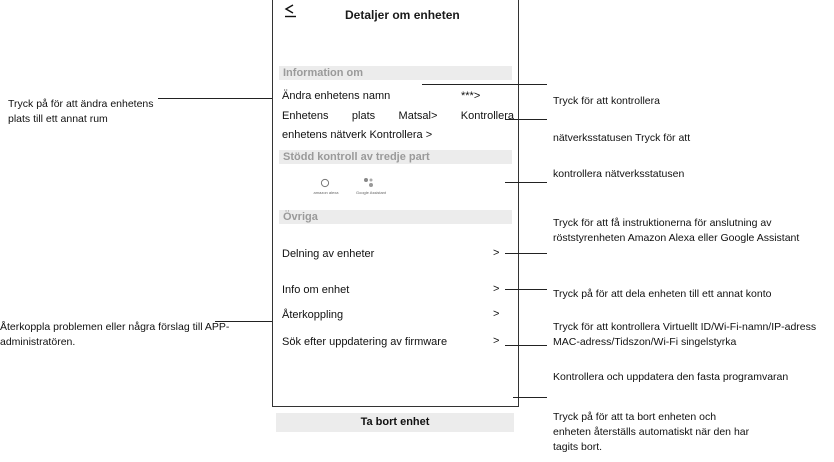  What do you see at coordinates (290, 11) in the screenshot?
I see `back-arrow-icon` at bounding box center [290, 11].